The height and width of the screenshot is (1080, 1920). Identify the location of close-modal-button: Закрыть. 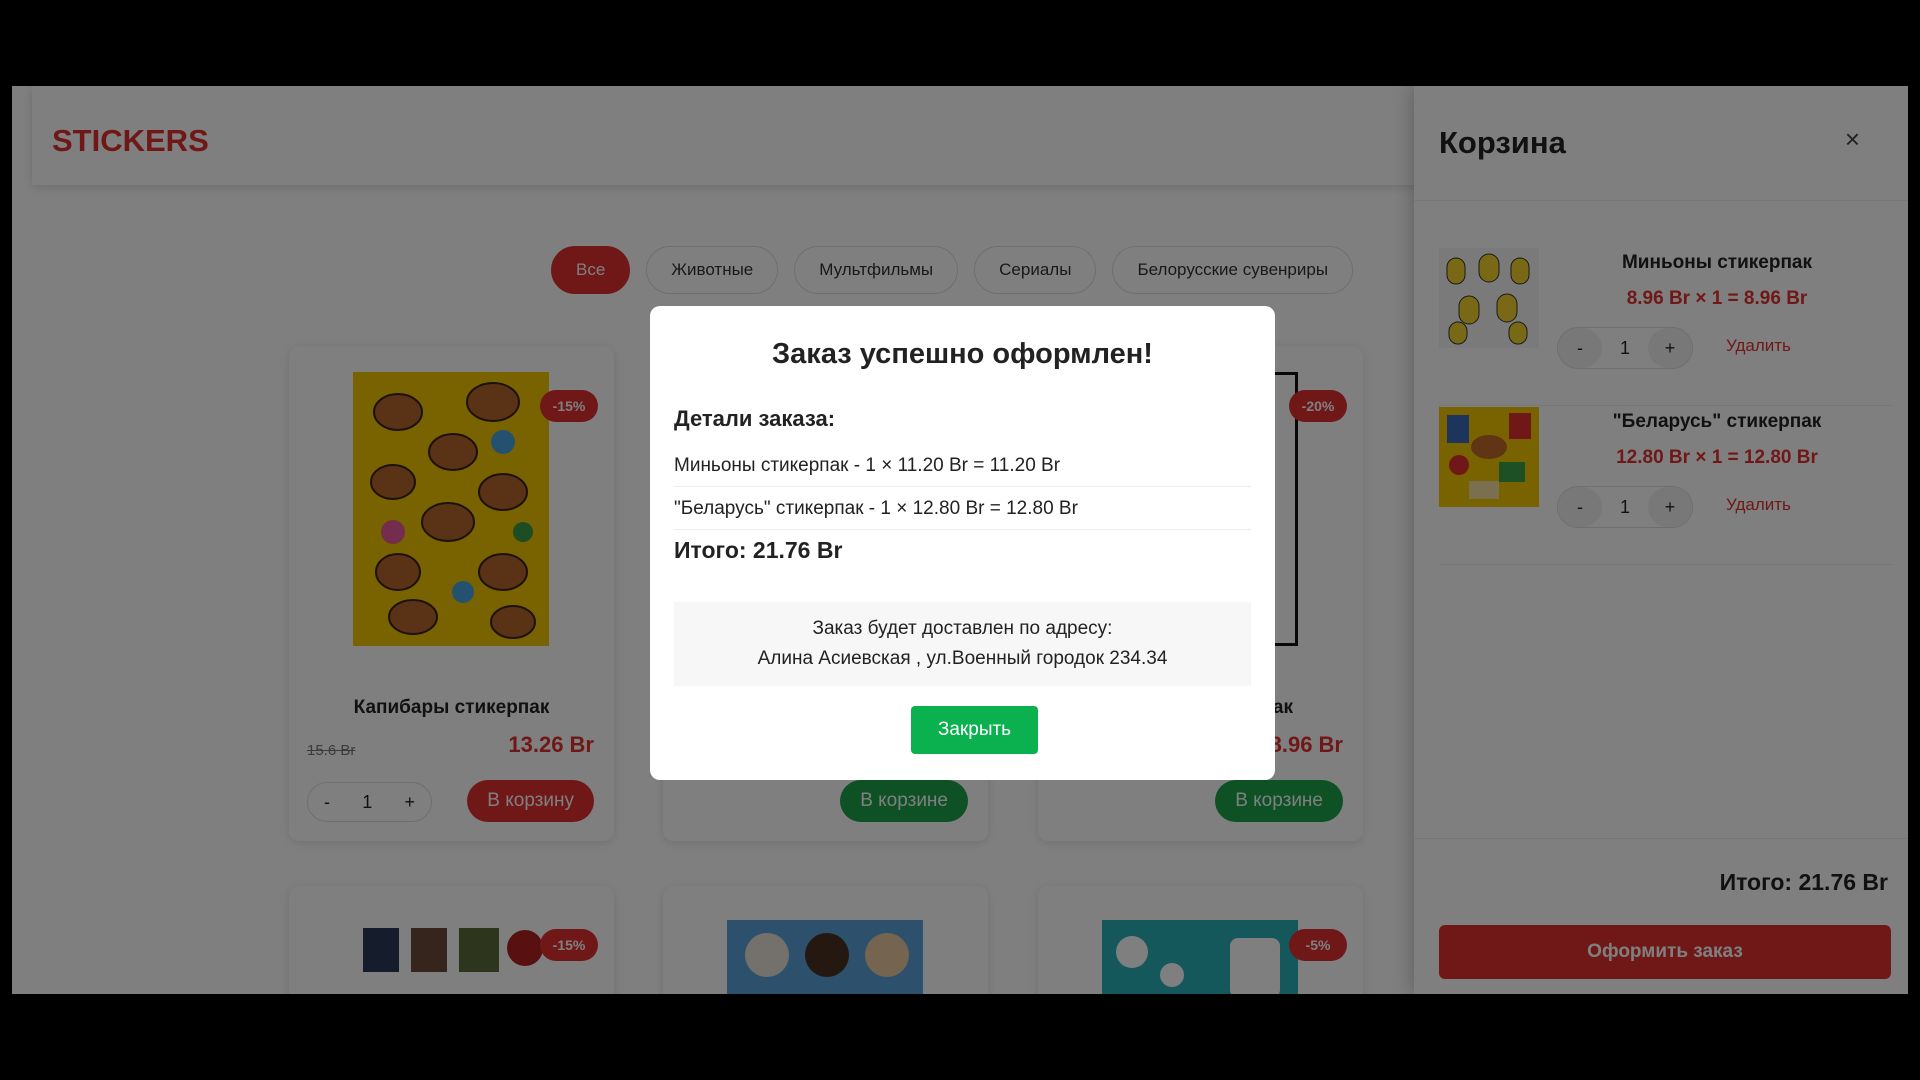
(974, 730).